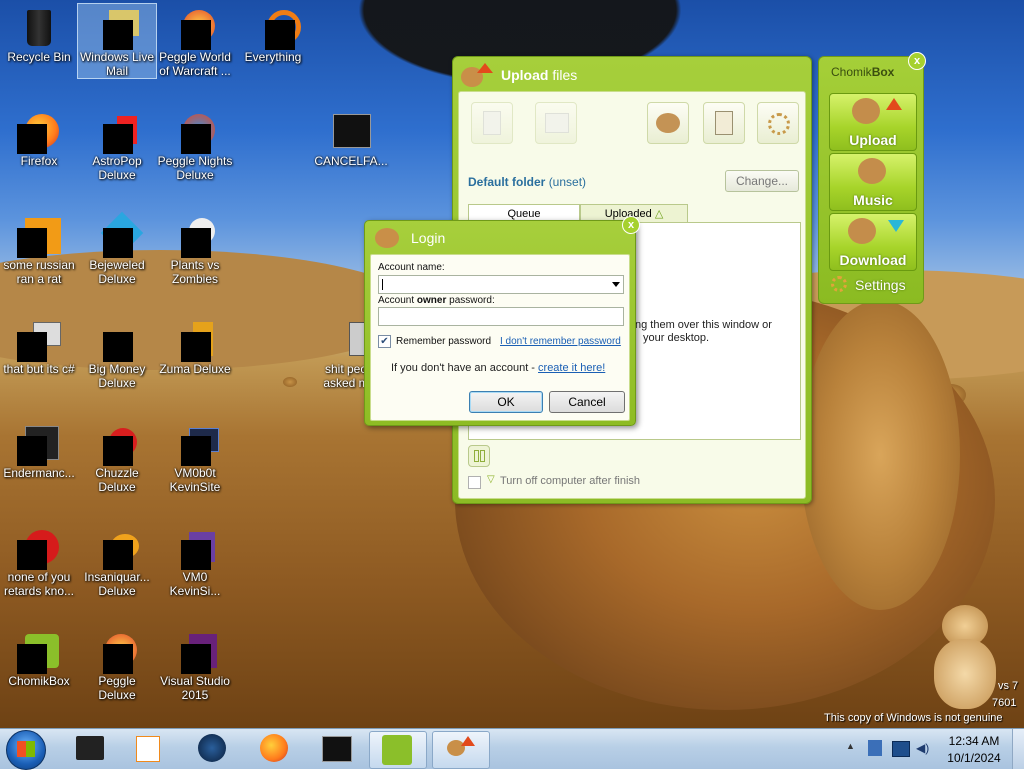 The image size is (1024, 770). Describe the element at coordinates (382, 284) in the screenshot. I see `text-cursor` at that location.